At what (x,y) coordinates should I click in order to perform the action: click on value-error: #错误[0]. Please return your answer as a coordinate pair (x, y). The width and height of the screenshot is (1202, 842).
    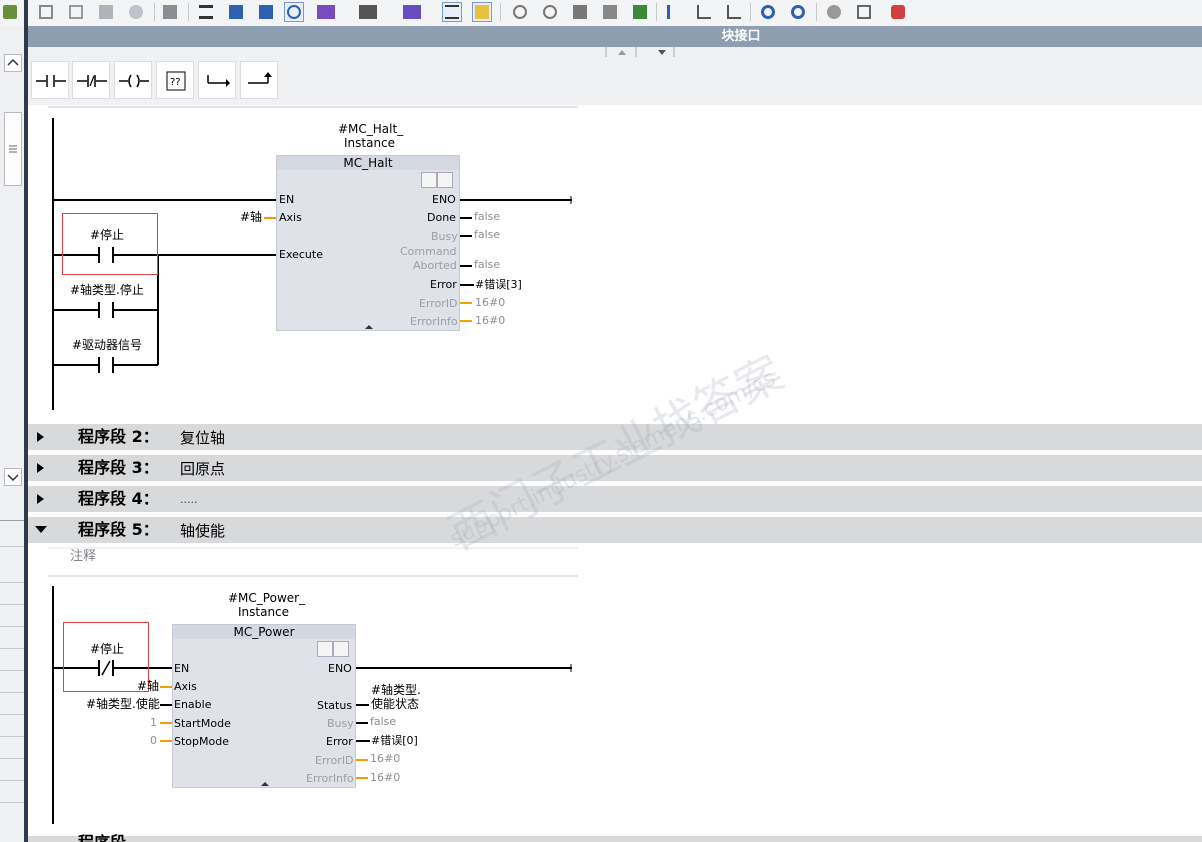
    Looking at the image, I should click on (394, 741).